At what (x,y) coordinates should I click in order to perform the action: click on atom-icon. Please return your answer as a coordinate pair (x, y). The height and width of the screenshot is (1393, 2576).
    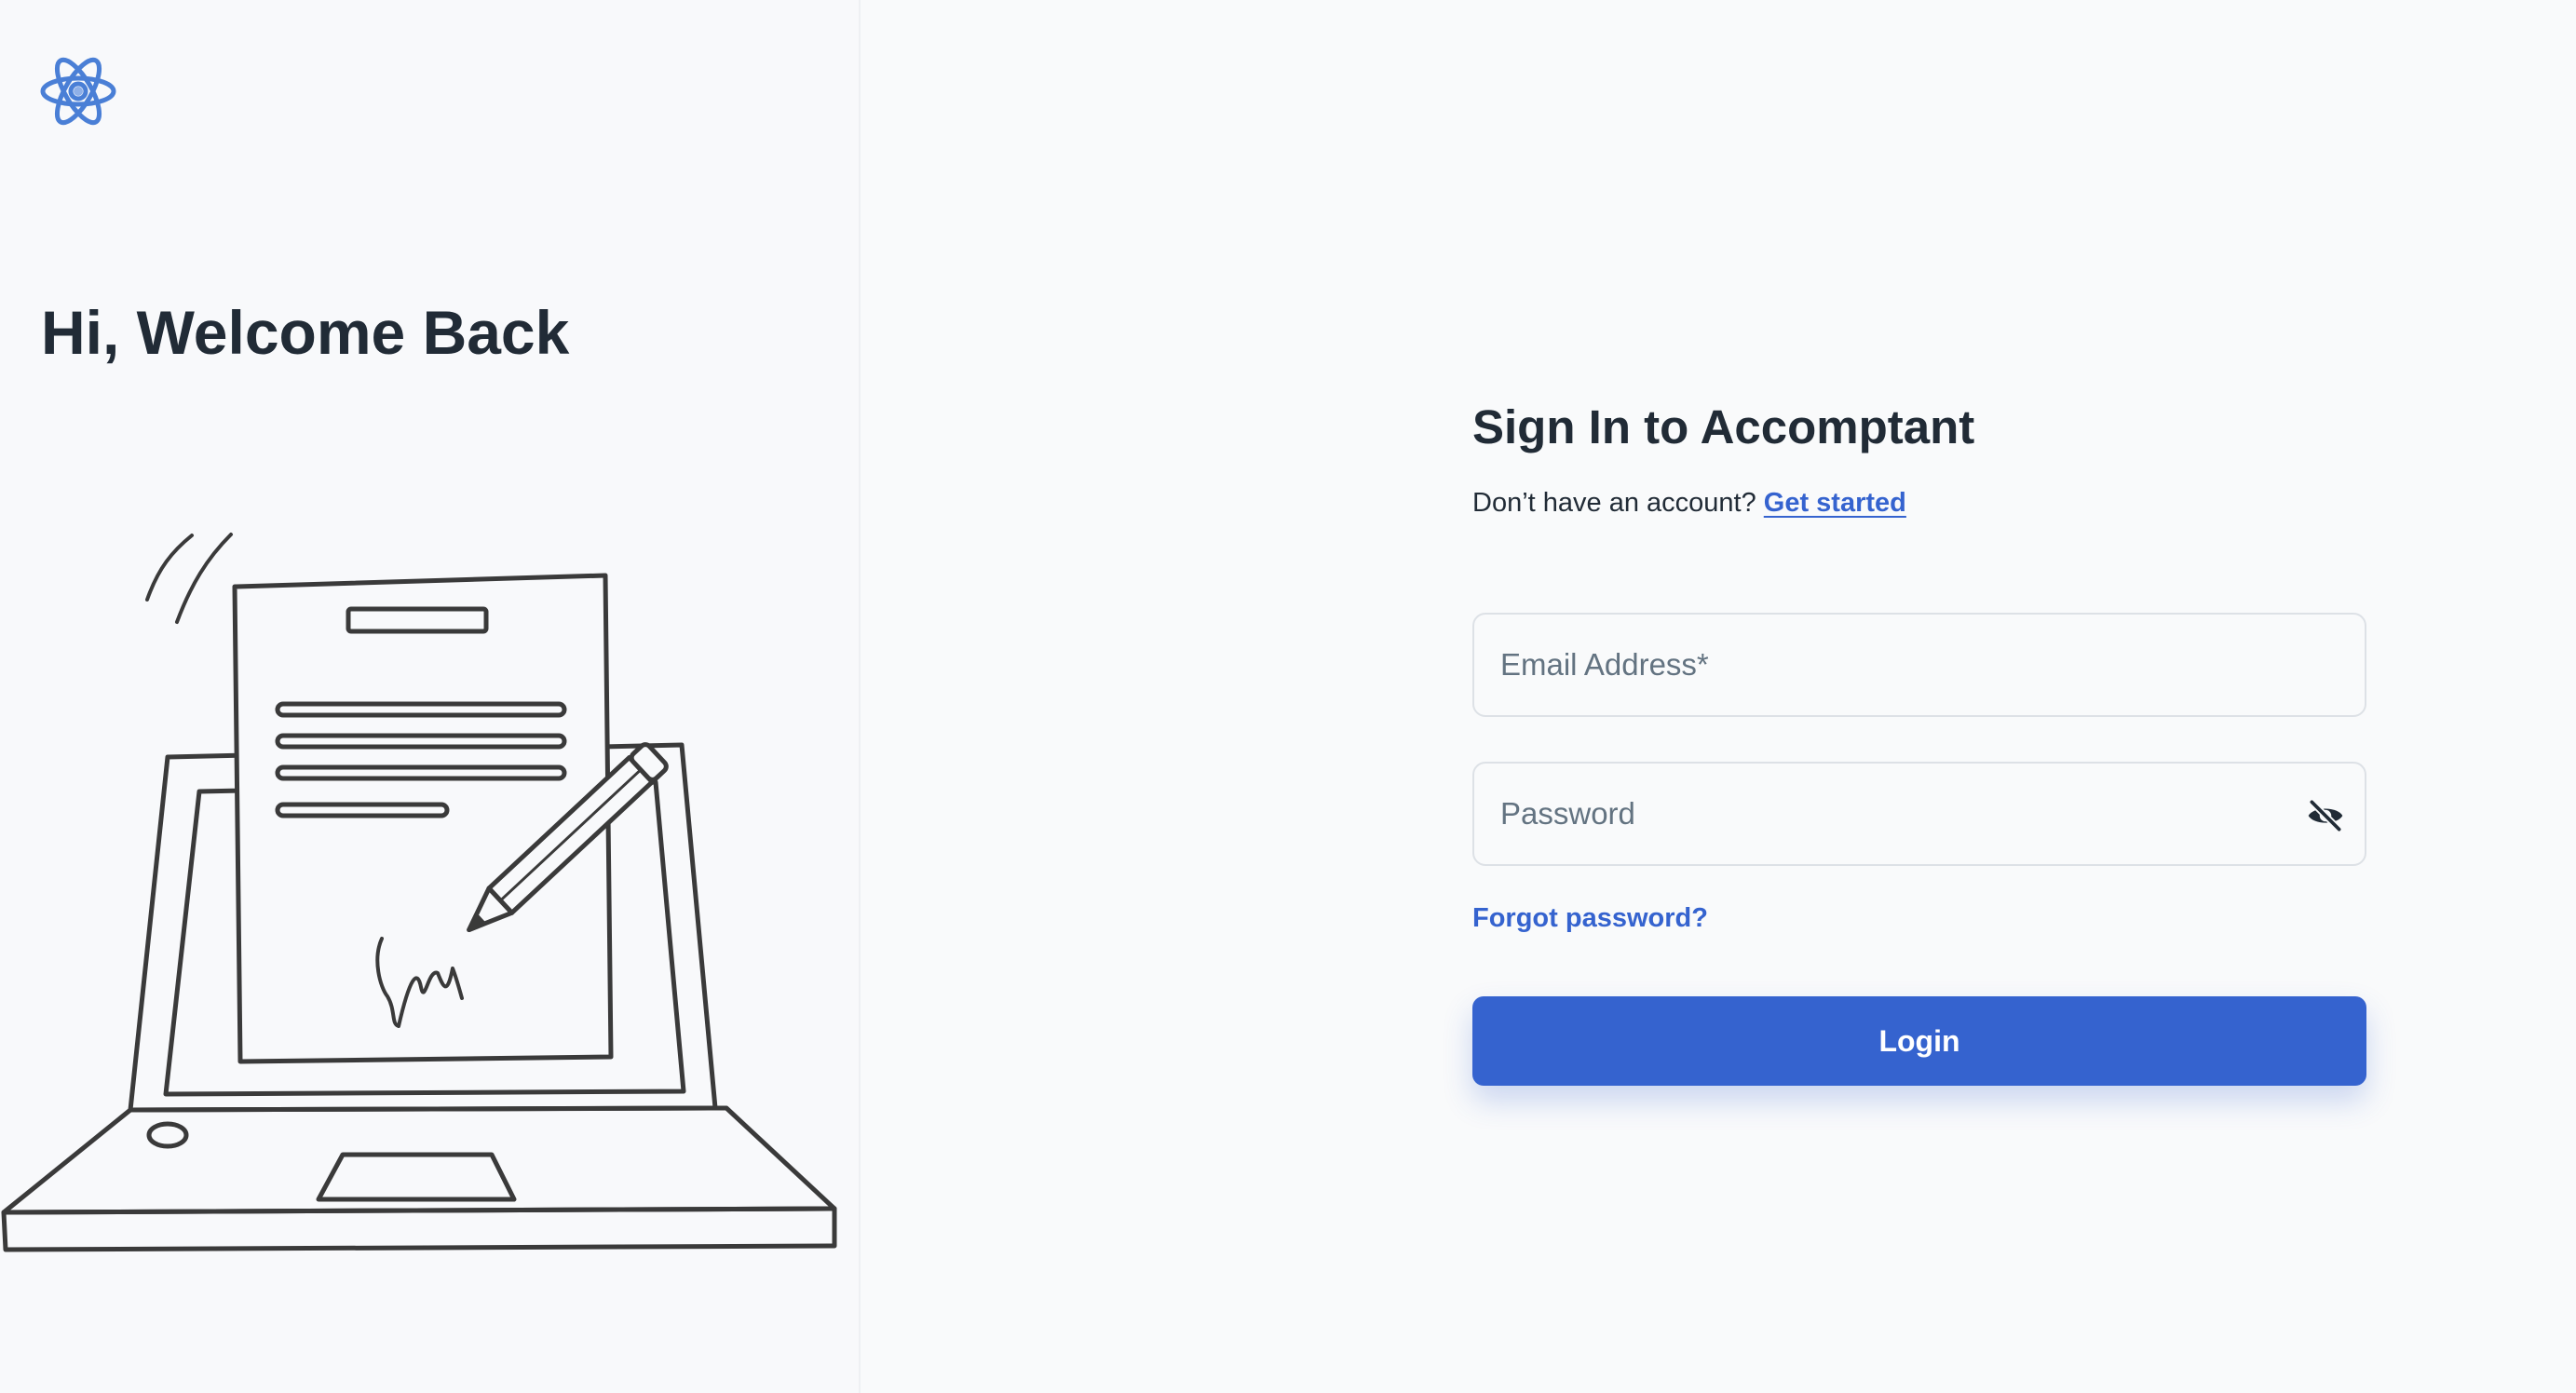
    Looking at the image, I should click on (78, 91).